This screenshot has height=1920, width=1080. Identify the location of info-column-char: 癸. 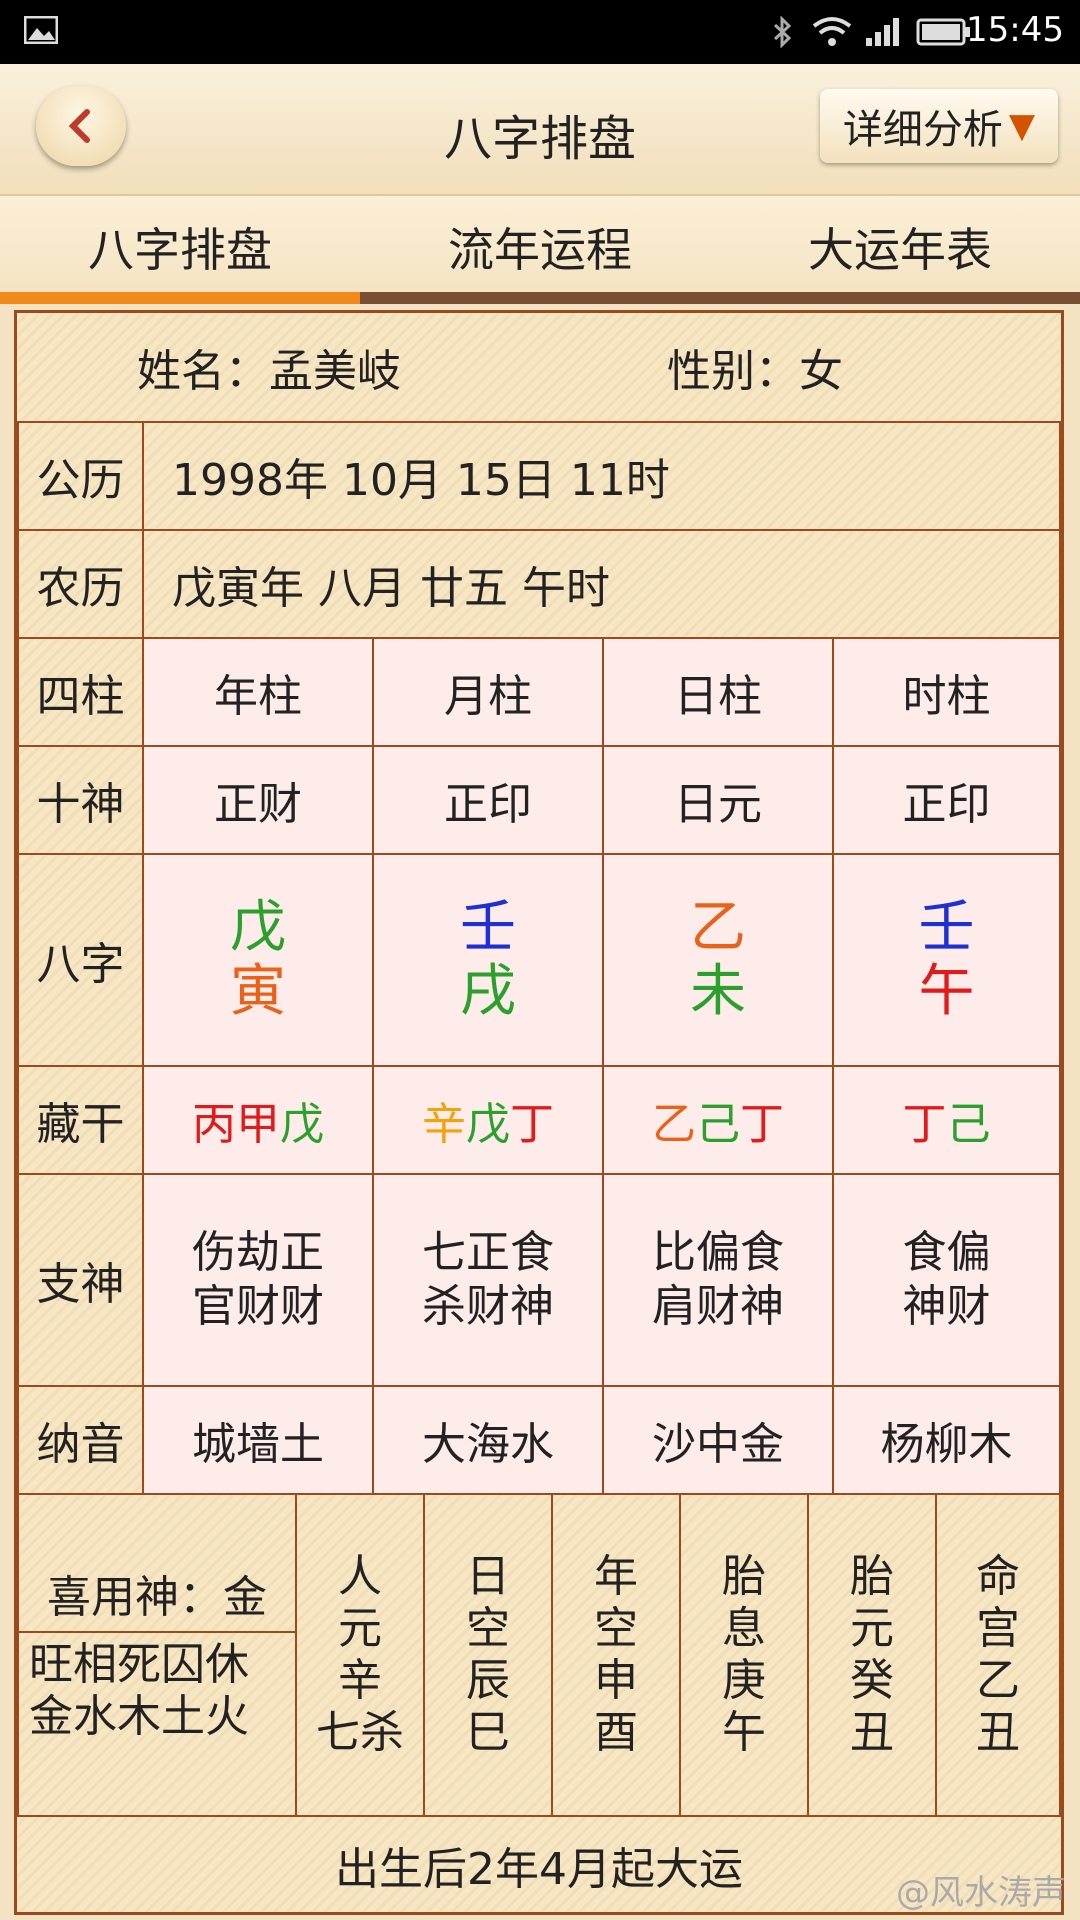
(872, 1680).